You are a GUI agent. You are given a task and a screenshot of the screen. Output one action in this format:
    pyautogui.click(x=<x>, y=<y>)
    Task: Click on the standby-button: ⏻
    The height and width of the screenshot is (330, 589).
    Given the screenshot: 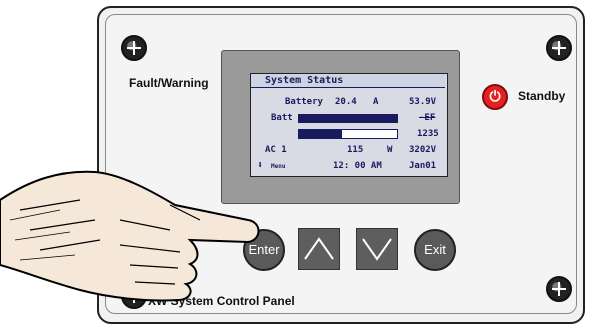 What is the action you would take?
    pyautogui.click(x=495, y=97)
    